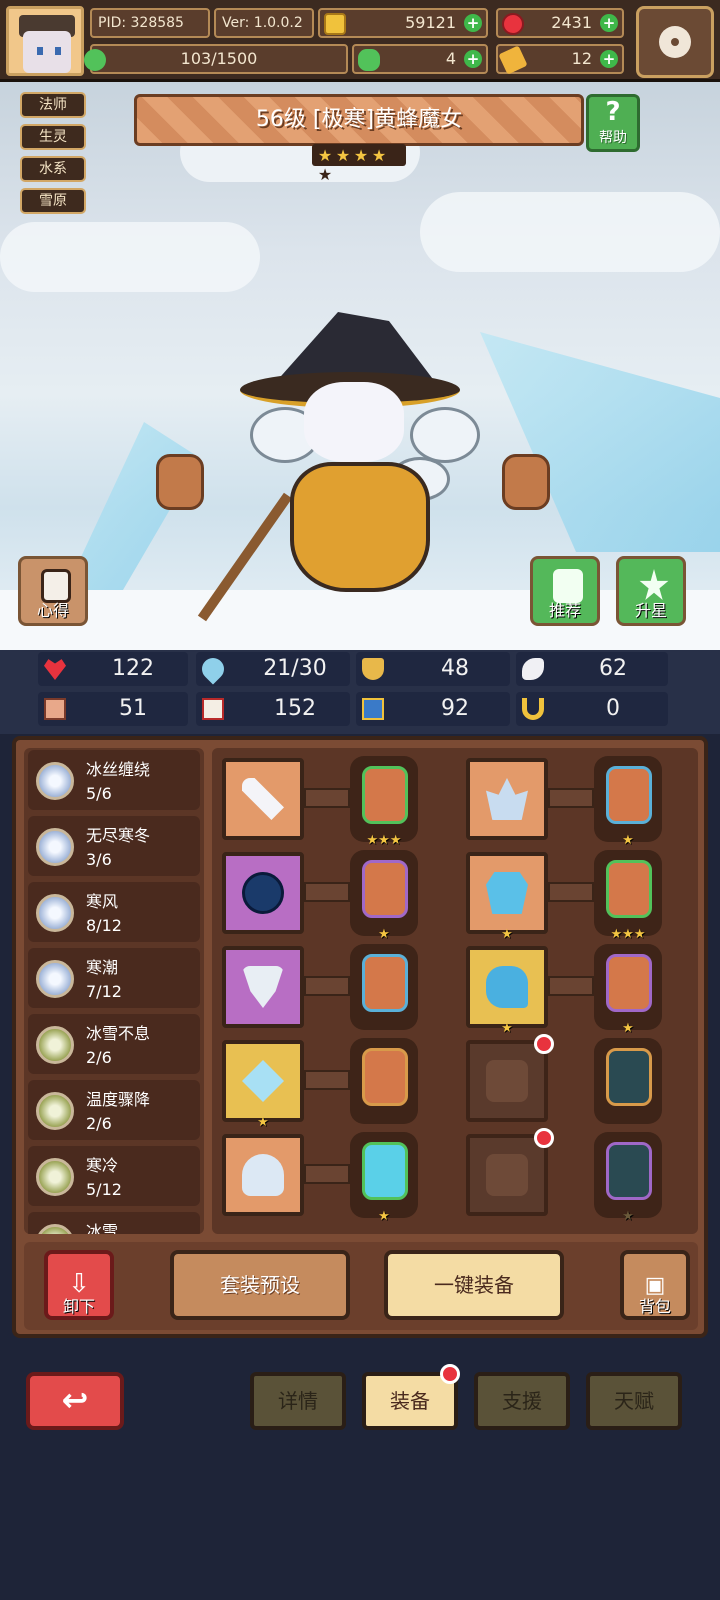 The image size is (720, 1600). What do you see at coordinates (613, 123) in the screenshot?
I see `help-button: ? 帮助` at bounding box center [613, 123].